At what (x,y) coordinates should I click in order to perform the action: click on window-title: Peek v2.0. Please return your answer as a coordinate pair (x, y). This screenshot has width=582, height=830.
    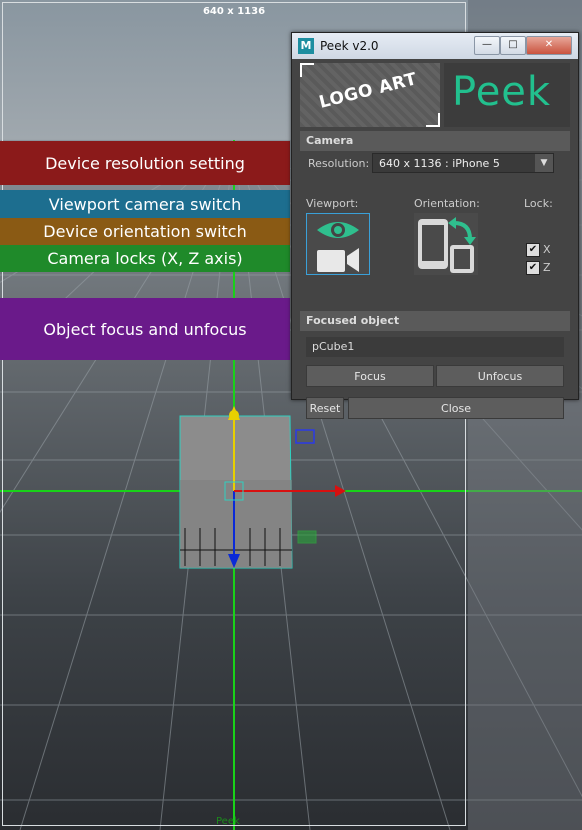
    Looking at the image, I should click on (349, 46).